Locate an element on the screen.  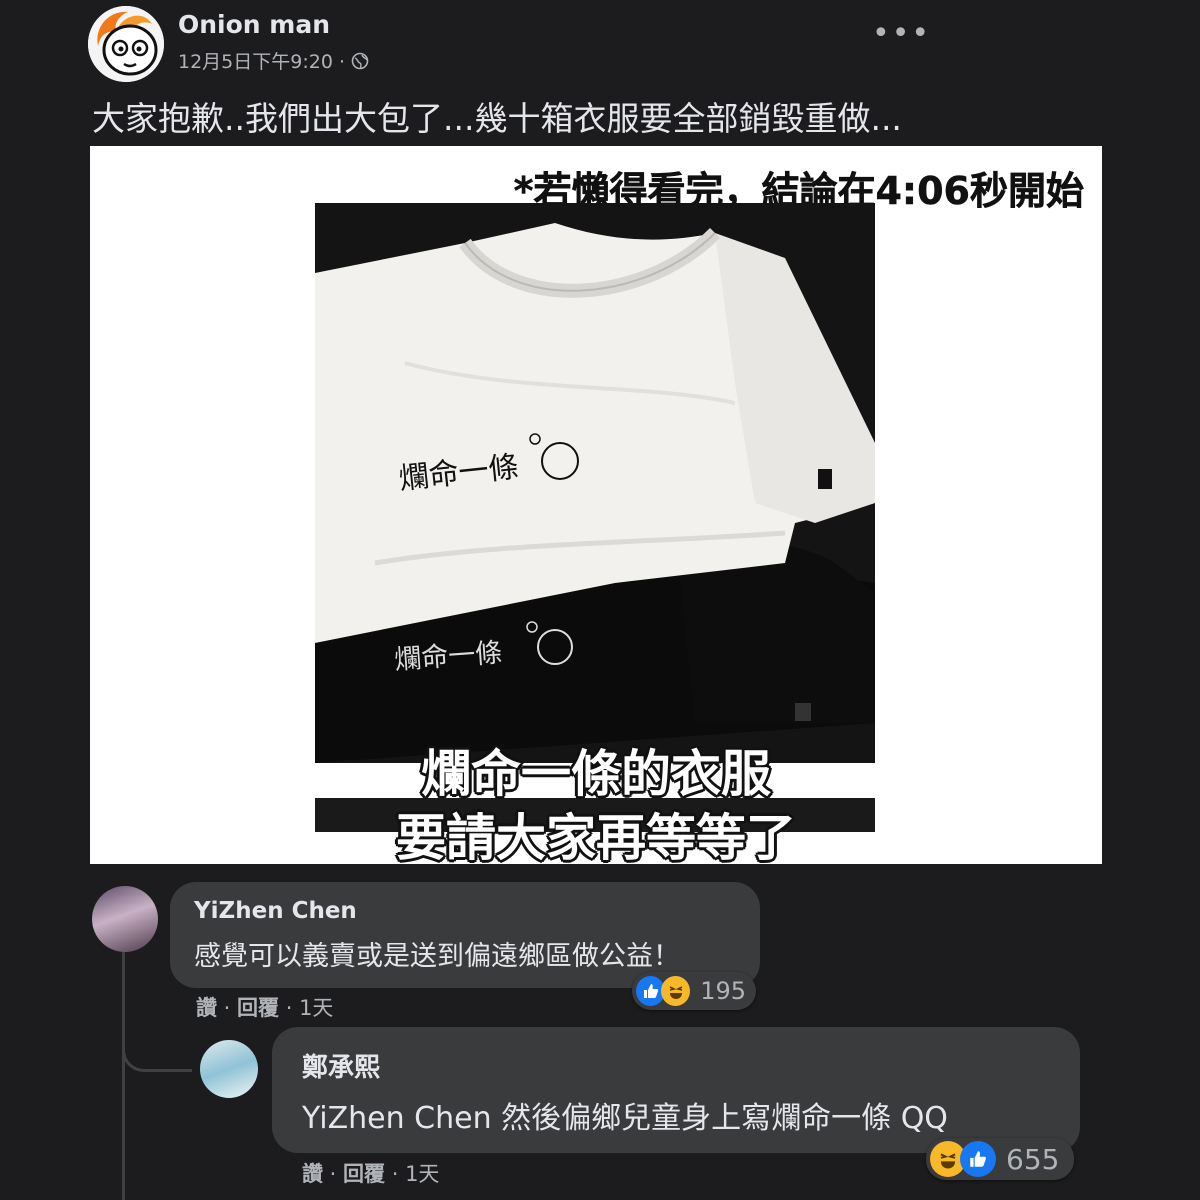
reply-actions: 讚 · 回覆 · 1天 is located at coordinates (371, 1174).